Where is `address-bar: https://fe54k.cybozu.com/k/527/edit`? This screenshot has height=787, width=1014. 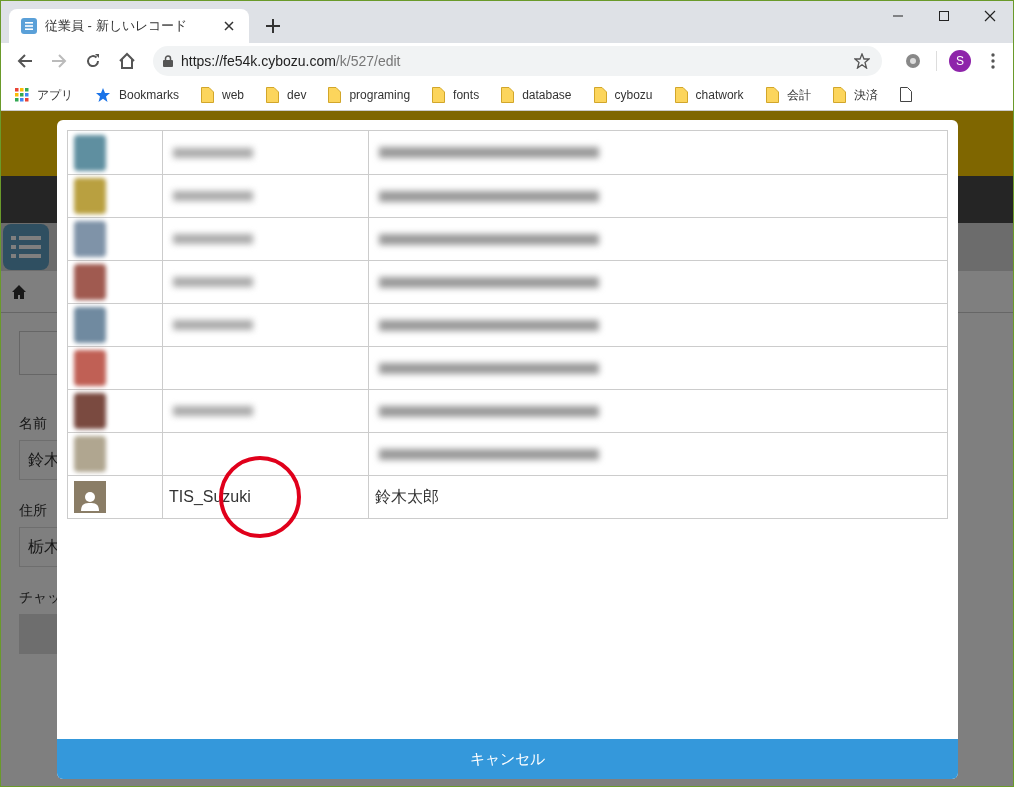
address-bar: https://fe54k.cybozu.com/k/527/edit is located at coordinates (517, 61).